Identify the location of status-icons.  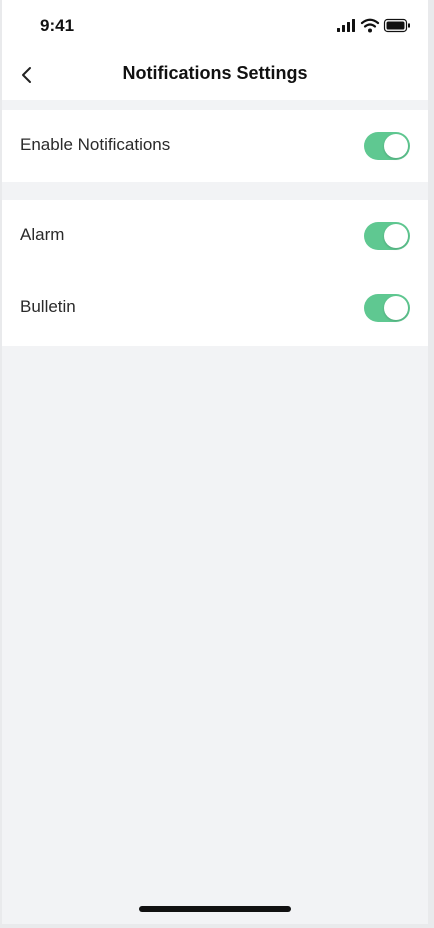
(374, 26).